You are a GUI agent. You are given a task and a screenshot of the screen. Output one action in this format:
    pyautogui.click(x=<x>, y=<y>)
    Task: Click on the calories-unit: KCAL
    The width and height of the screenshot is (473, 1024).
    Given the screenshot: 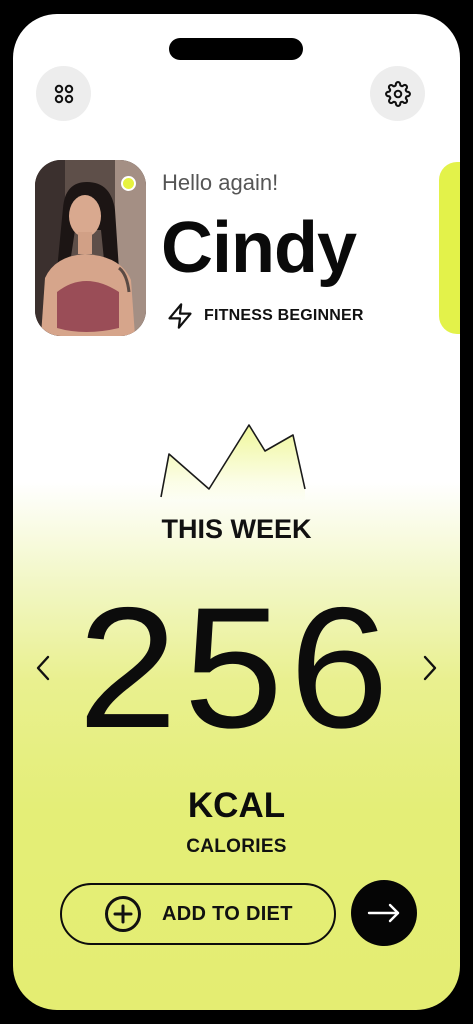 What is the action you would take?
    pyautogui.click(x=236, y=805)
    